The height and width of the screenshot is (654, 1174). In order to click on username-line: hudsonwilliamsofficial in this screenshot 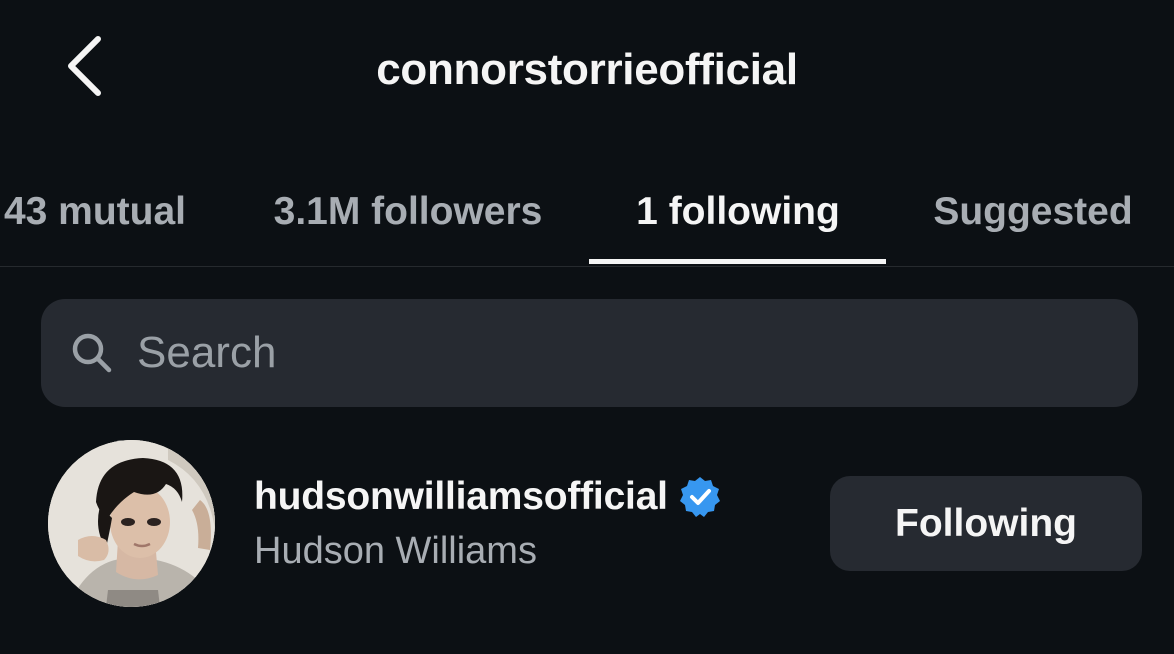, I will do `click(488, 497)`.